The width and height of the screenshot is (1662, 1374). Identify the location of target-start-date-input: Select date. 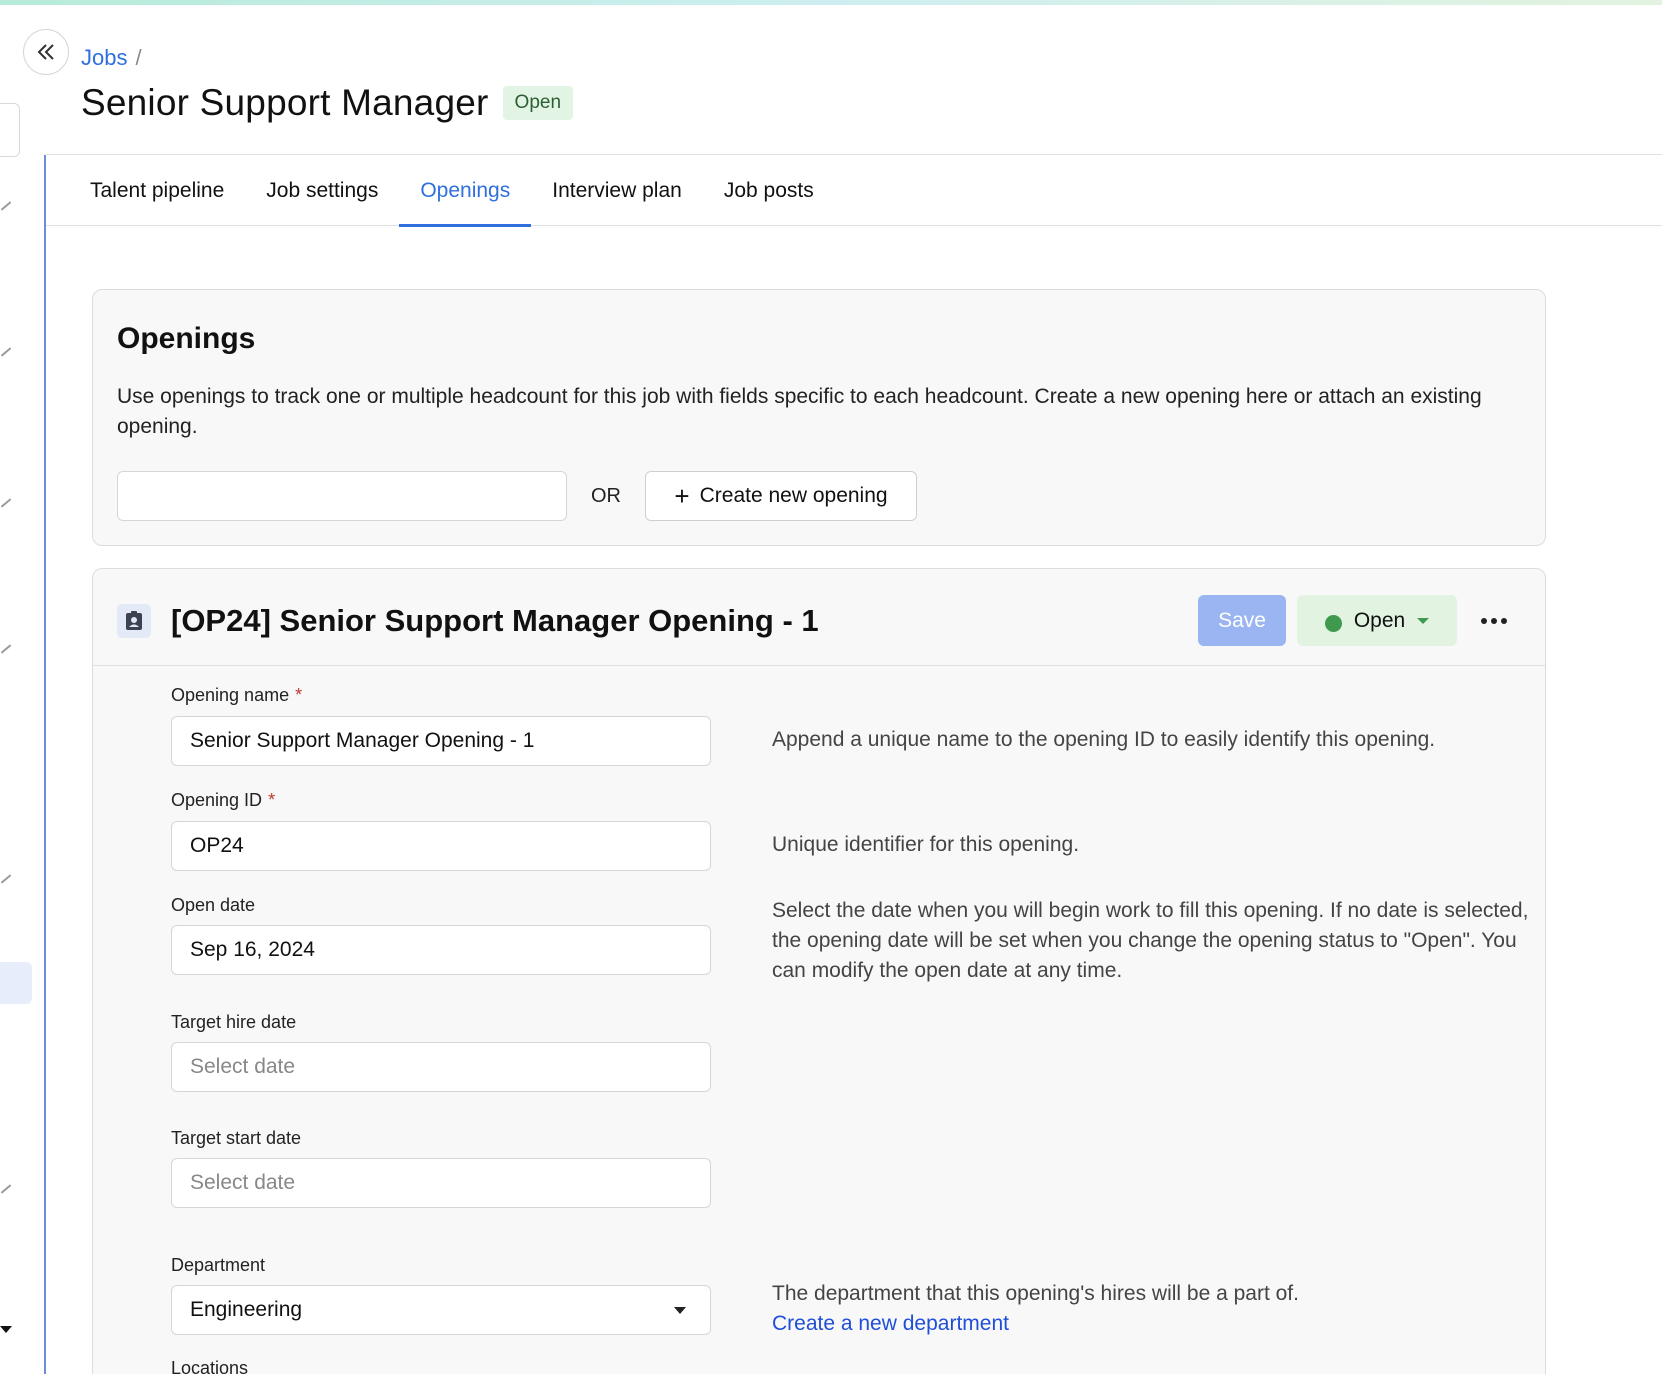
(441, 1183).